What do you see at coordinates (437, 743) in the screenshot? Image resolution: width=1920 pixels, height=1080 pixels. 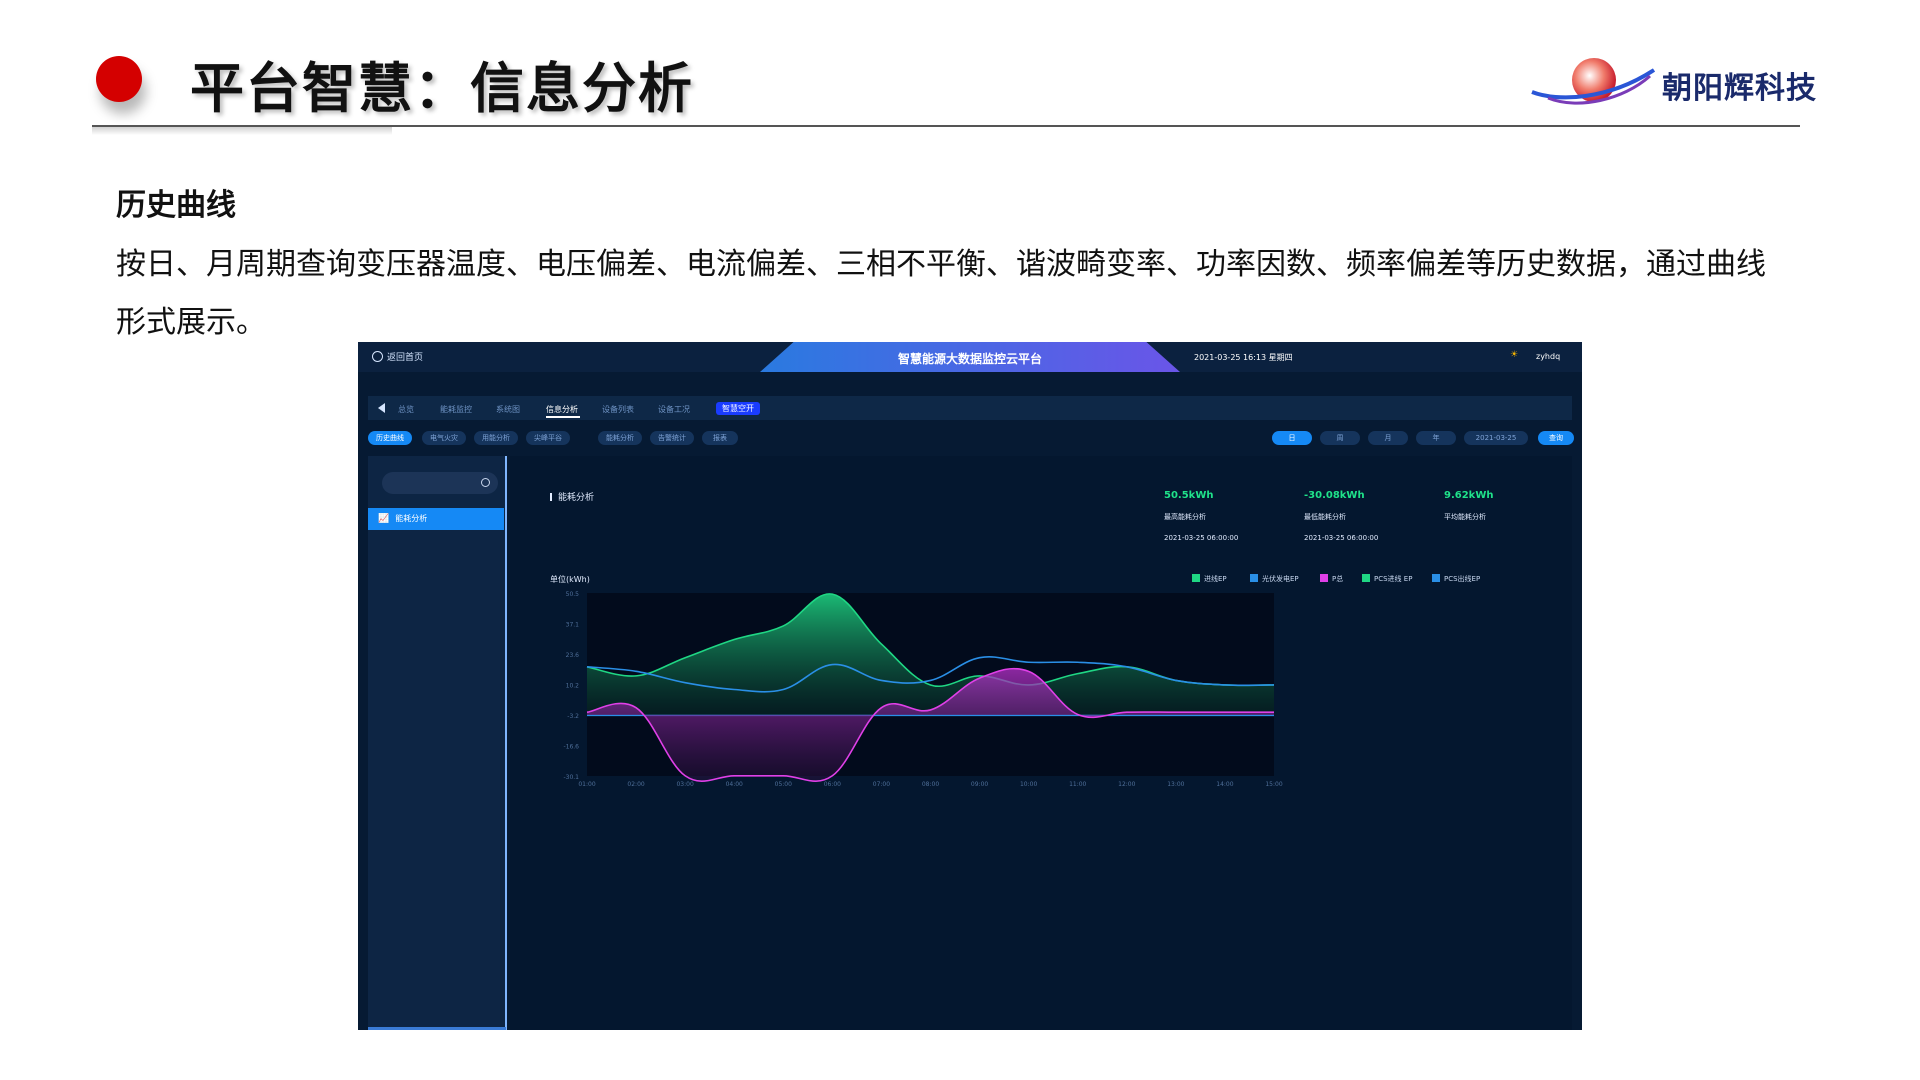 I see `sidebar: 📈 能耗分析` at bounding box center [437, 743].